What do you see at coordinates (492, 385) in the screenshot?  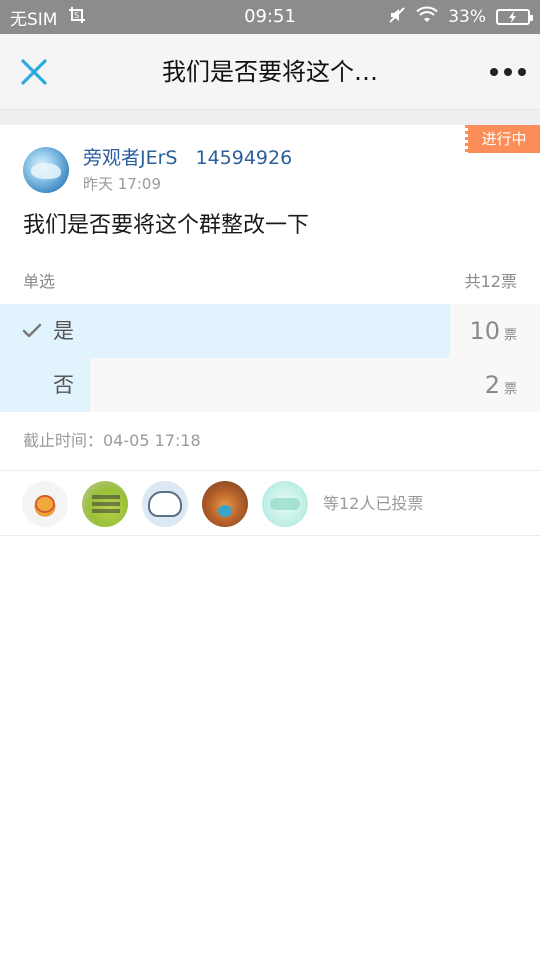 I see `option-count-number: 2` at bounding box center [492, 385].